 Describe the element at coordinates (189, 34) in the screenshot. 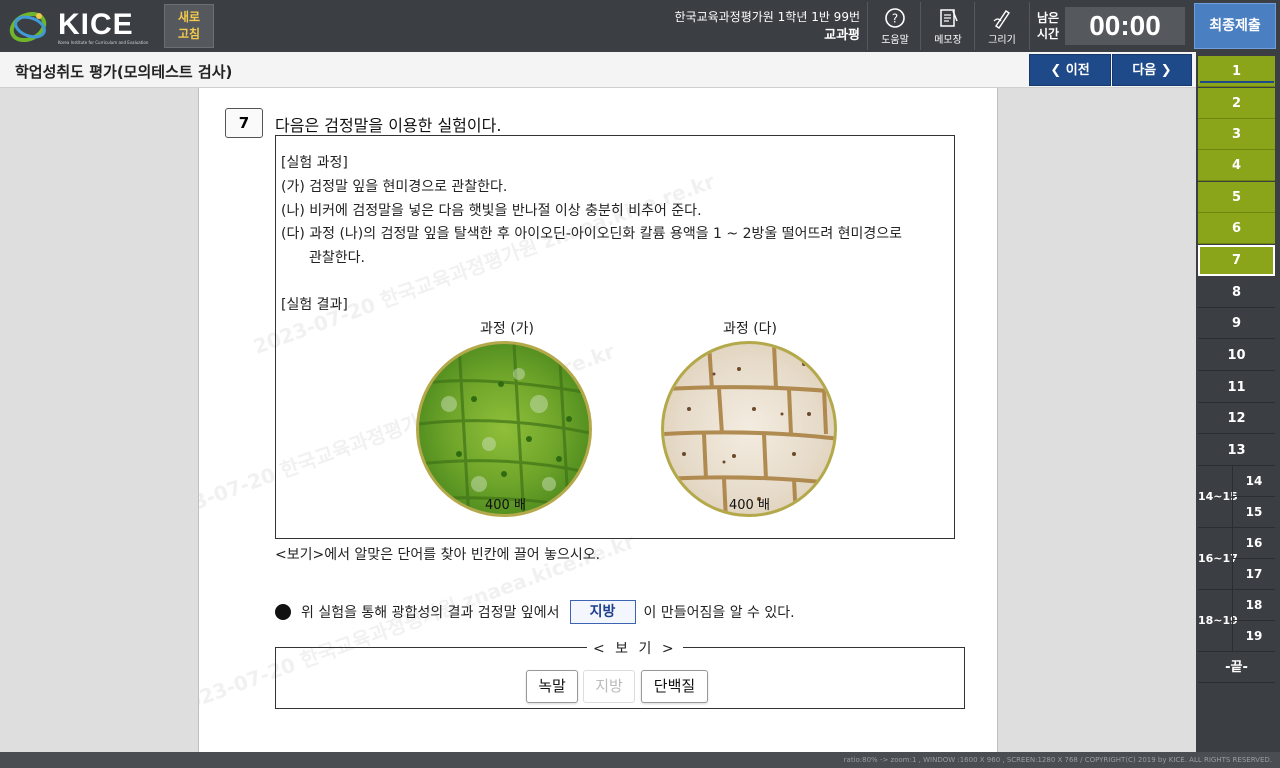

I see `refresh-label-line2: 고침` at that location.